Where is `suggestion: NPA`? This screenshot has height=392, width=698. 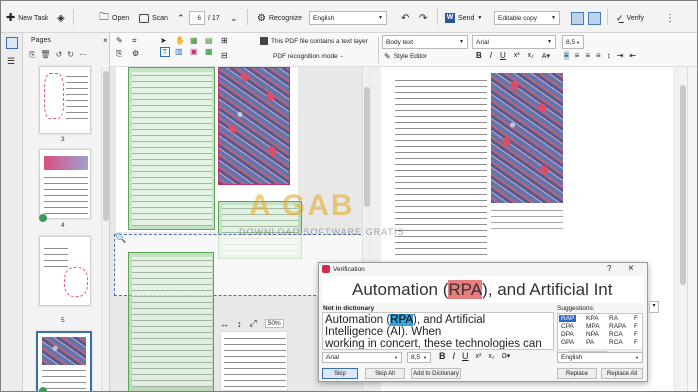
suggestion: NPA is located at coordinates (592, 334).